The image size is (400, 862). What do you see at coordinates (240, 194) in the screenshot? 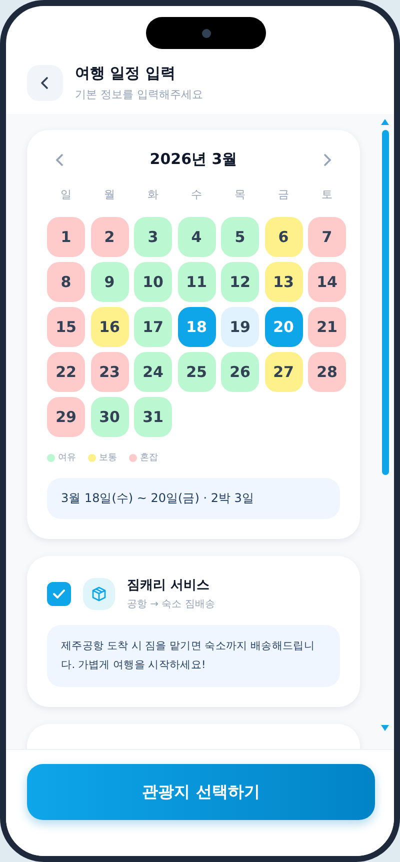
I see `weekday-label: 목` at bounding box center [240, 194].